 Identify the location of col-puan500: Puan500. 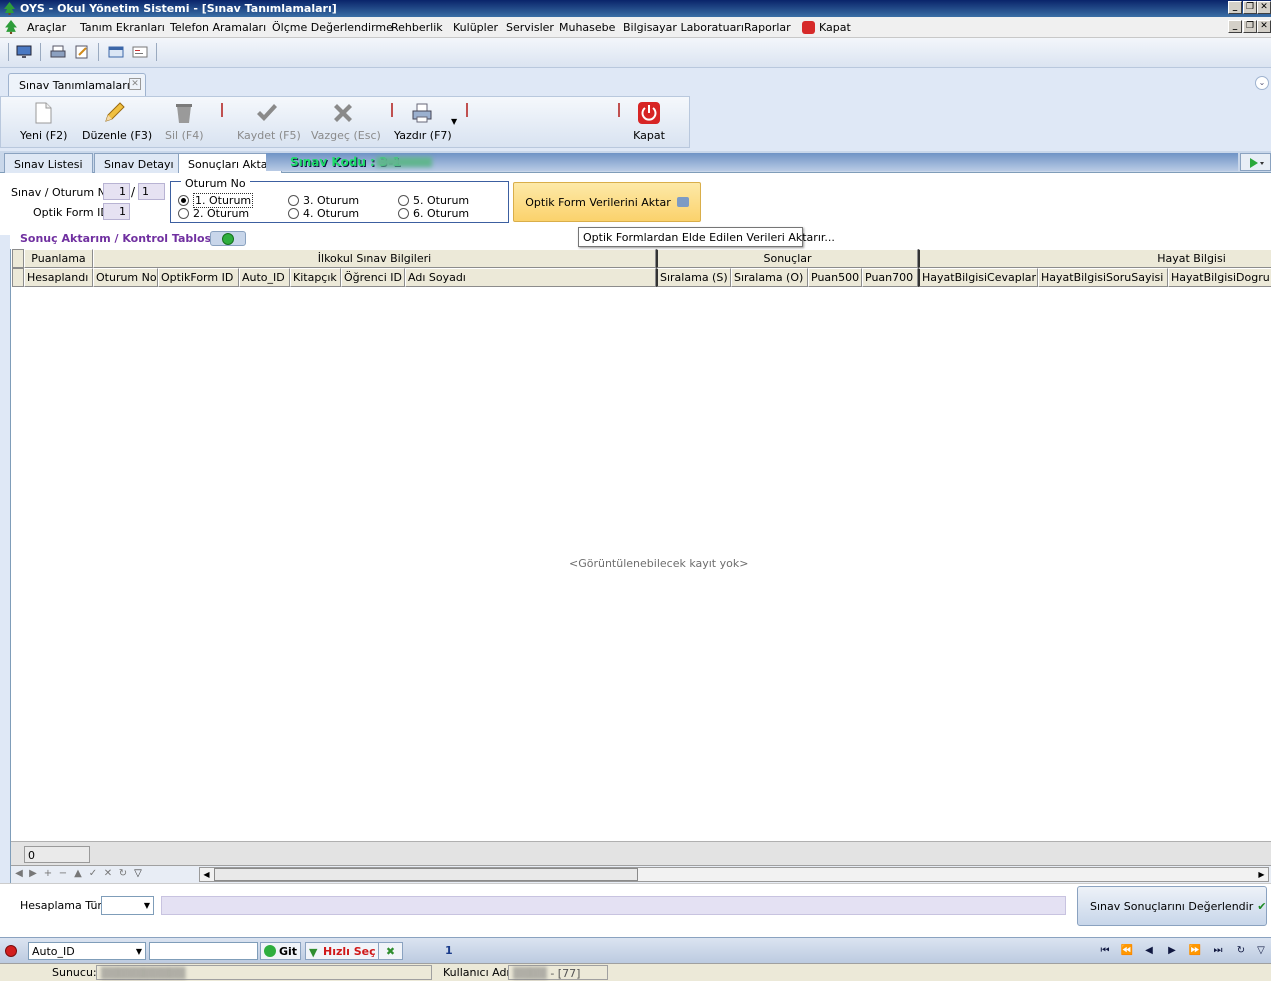
(835, 277).